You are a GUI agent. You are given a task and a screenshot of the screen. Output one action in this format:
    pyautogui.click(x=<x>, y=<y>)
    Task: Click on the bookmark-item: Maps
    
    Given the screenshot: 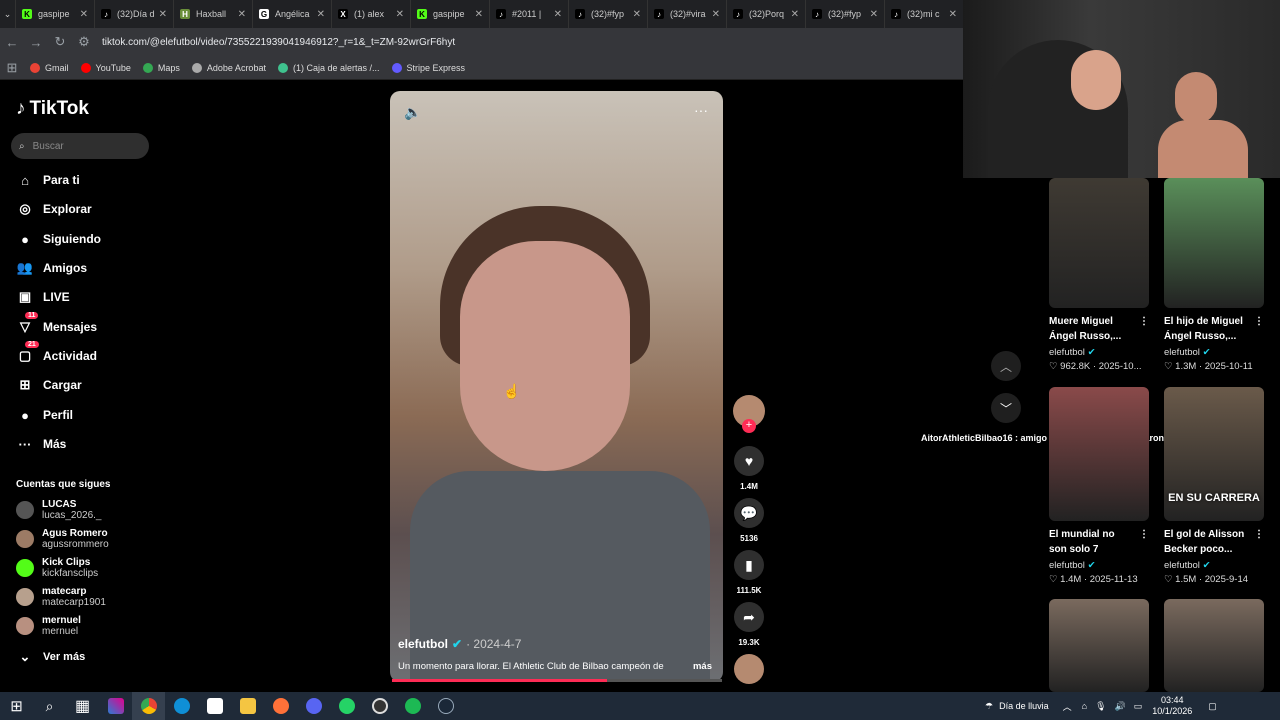 What is the action you would take?
    pyautogui.click(x=161, y=67)
    